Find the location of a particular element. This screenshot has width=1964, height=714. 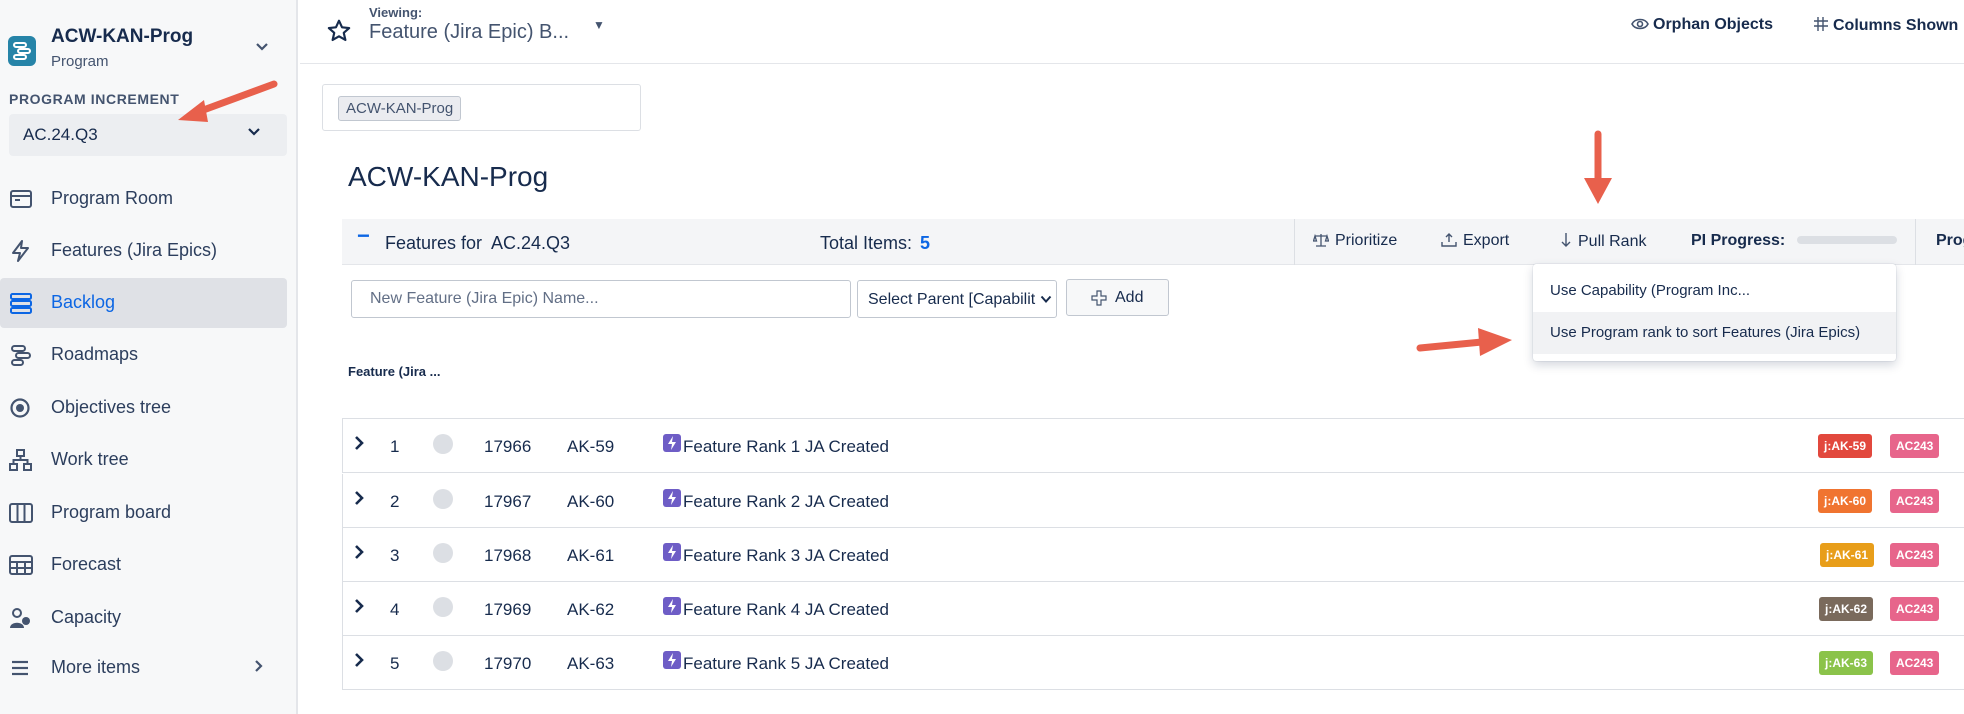

arrow-down-icon is located at coordinates (1566, 240).